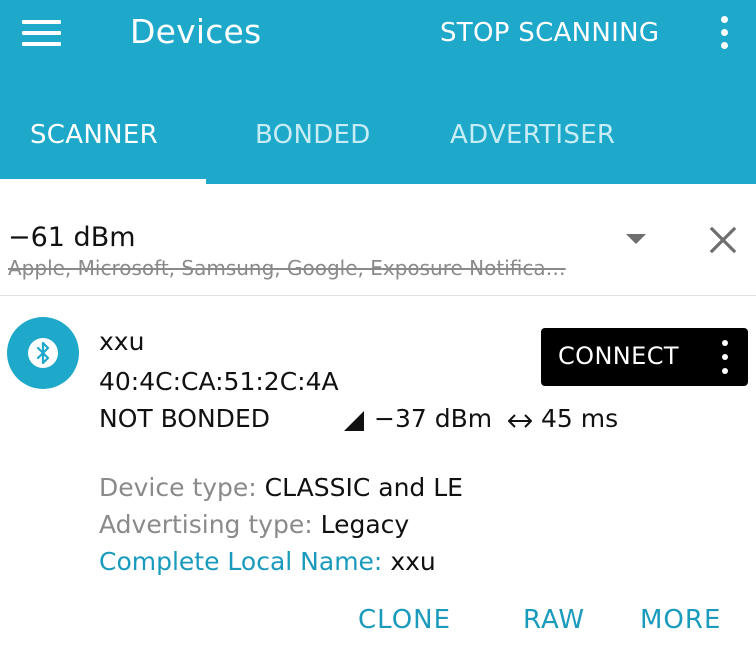 The height and width of the screenshot is (645, 756). I want to click on more-button: MORE, so click(680, 620).